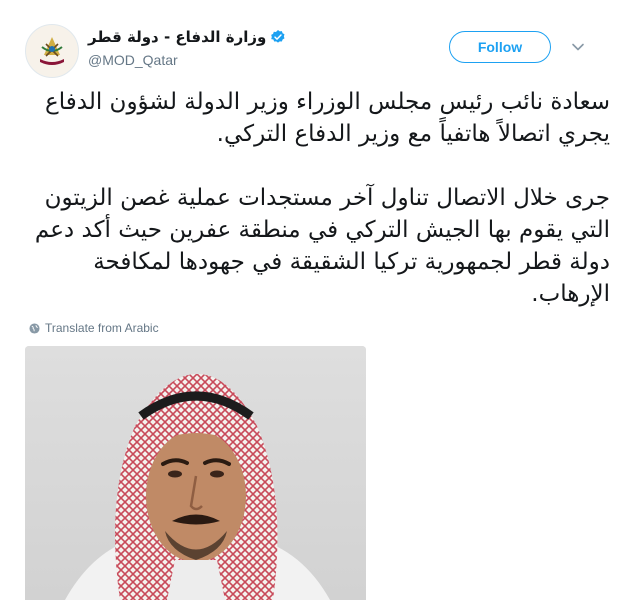 The image size is (622, 600). What do you see at coordinates (500, 47) in the screenshot?
I see `follow-button: Follow` at bounding box center [500, 47].